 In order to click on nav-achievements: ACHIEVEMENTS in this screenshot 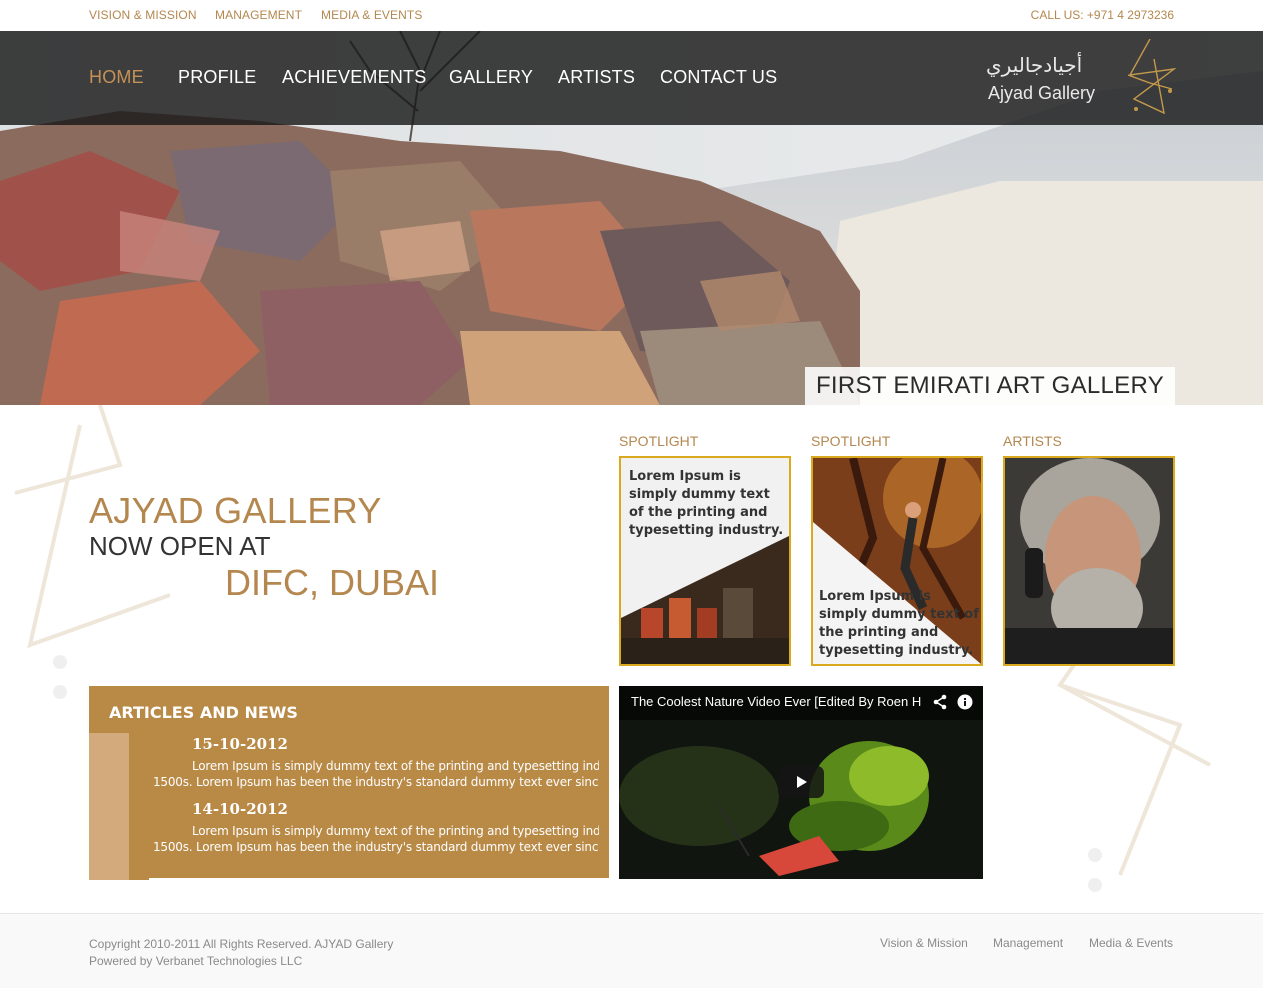, I will do `click(354, 77)`.